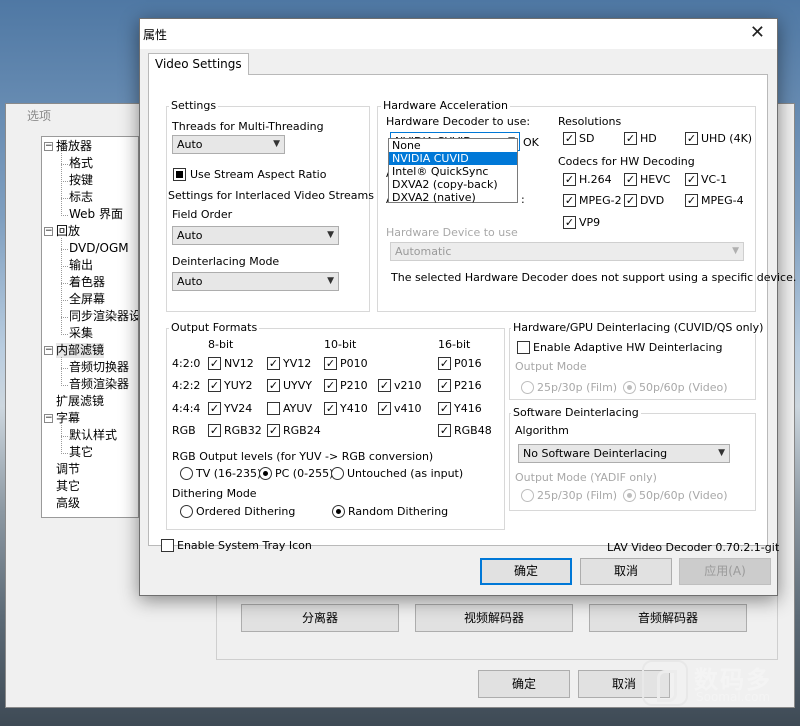 The image size is (800, 726). I want to click on apply-button: 应用(A), so click(725, 571).